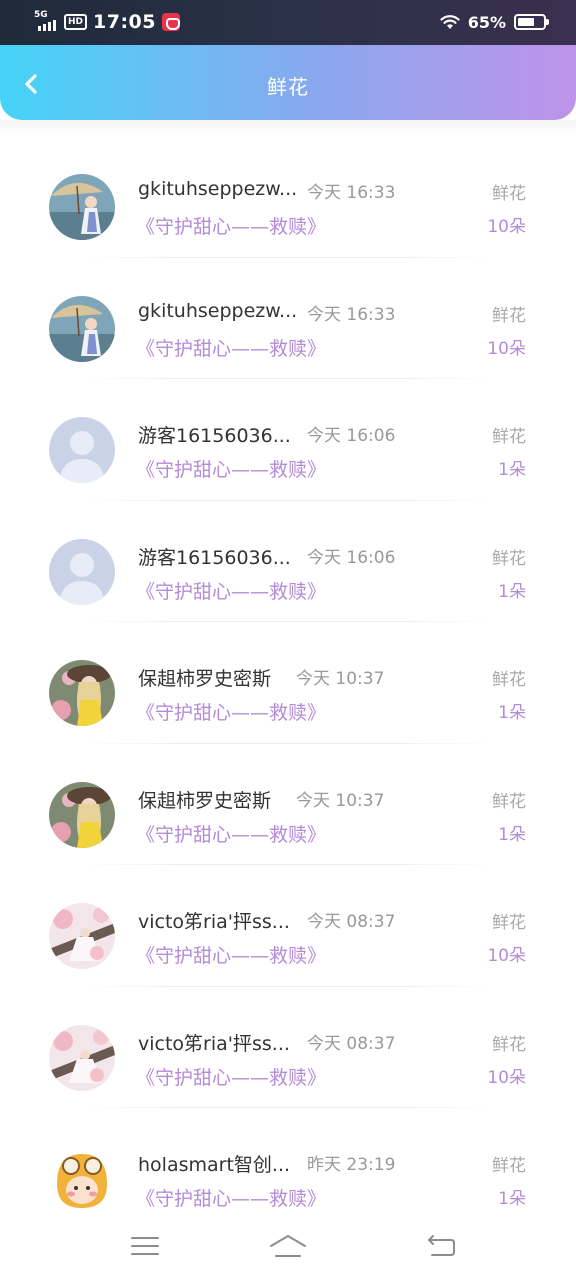 The width and height of the screenshot is (576, 1280). What do you see at coordinates (124, 22) in the screenshot?
I see `status-time: 17:05` at bounding box center [124, 22].